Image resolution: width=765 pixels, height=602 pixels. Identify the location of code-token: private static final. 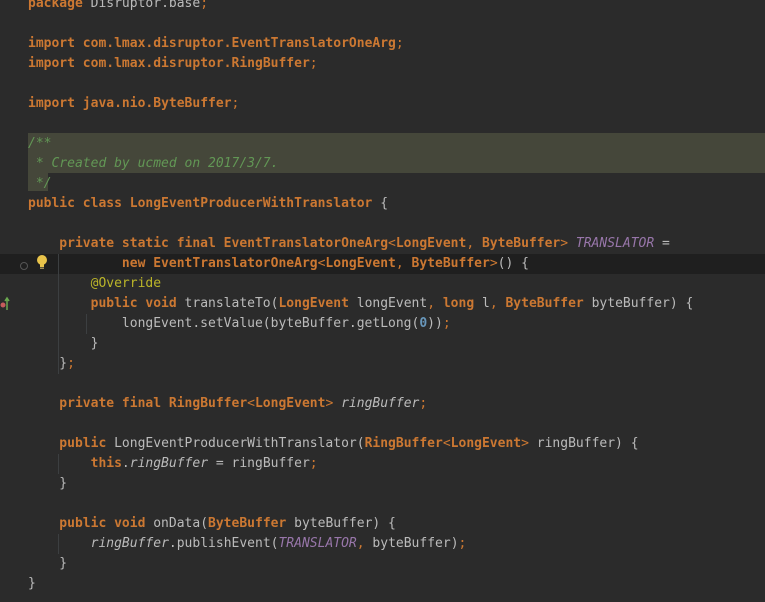
(122, 243).